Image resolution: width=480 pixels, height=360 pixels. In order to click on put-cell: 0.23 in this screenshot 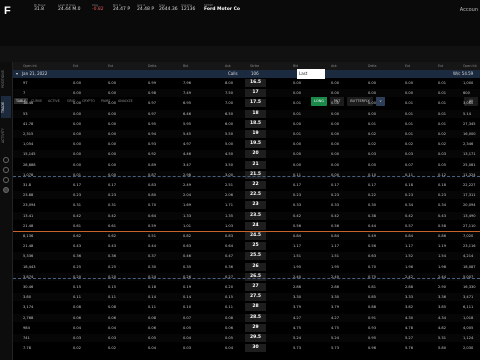, I will do `click(442, 195)`.